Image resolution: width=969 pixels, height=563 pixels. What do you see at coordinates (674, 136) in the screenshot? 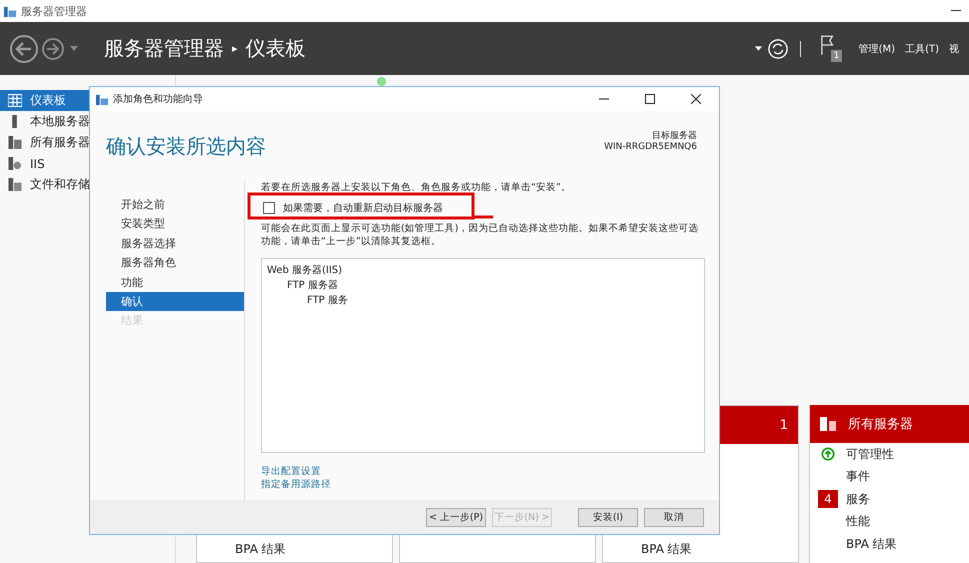
I see `target-label: 目标服务器` at bounding box center [674, 136].